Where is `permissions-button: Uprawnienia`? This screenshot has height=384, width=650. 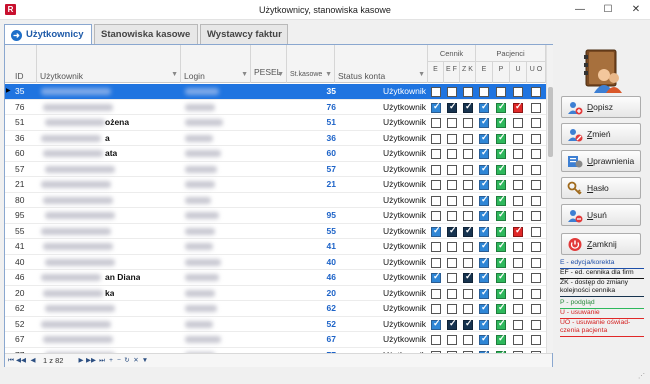
permissions-button: Uprawnienia is located at coordinates (601, 161).